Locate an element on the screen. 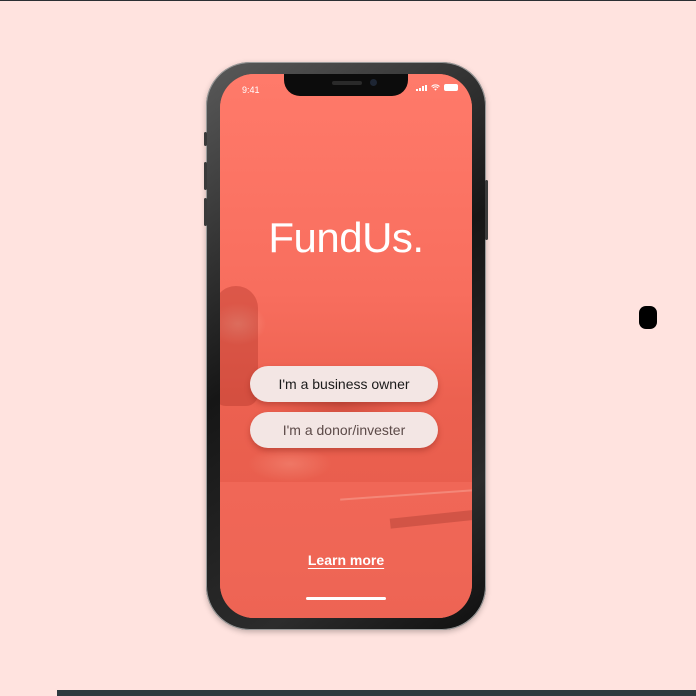  learn-more-link: Learn more is located at coordinates (346, 560).